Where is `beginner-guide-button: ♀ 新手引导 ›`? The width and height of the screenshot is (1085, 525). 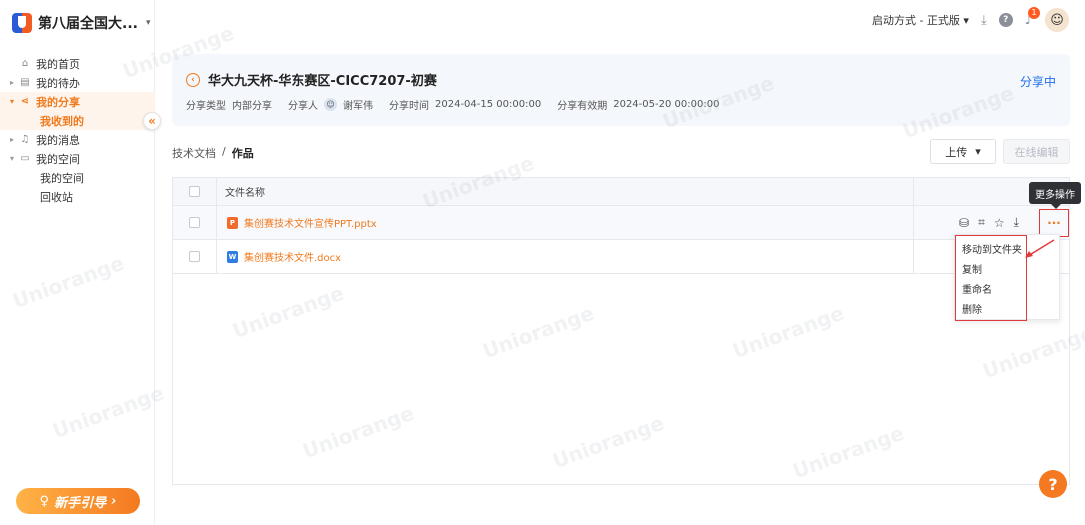
beginner-guide-button: ♀ 新手引导 › is located at coordinates (78, 501).